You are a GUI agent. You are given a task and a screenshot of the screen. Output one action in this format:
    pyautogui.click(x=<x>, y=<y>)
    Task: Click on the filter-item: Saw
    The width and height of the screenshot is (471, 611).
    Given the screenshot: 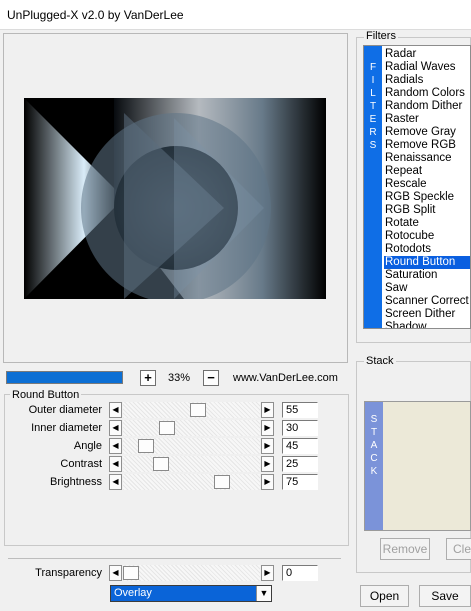 What is the action you would take?
    pyautogui.click(x=427, y=288)
    